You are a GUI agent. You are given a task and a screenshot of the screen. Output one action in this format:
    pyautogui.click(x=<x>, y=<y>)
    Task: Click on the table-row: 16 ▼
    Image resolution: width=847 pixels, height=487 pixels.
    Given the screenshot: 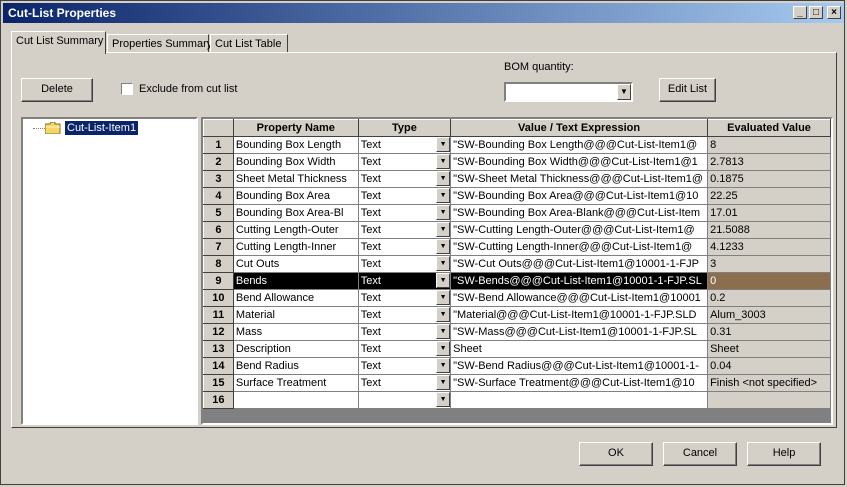 What is the action you would take?
    pyautogui.click(x=517, y=400)
    